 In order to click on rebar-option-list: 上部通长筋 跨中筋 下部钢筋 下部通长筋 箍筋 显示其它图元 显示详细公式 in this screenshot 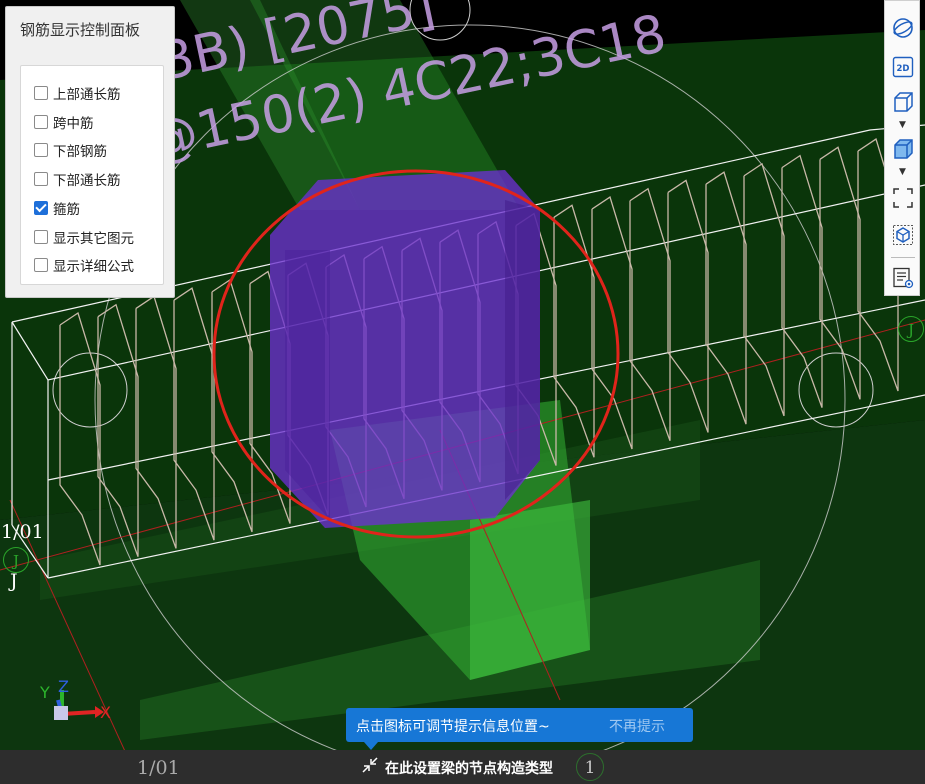, I will do `click(92, 175)`.